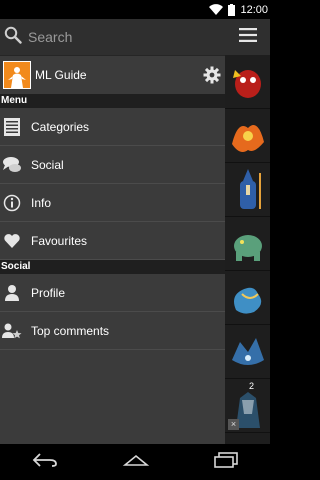 The image size is (320, 480). I want to click on user-icon, so click(12, 293).